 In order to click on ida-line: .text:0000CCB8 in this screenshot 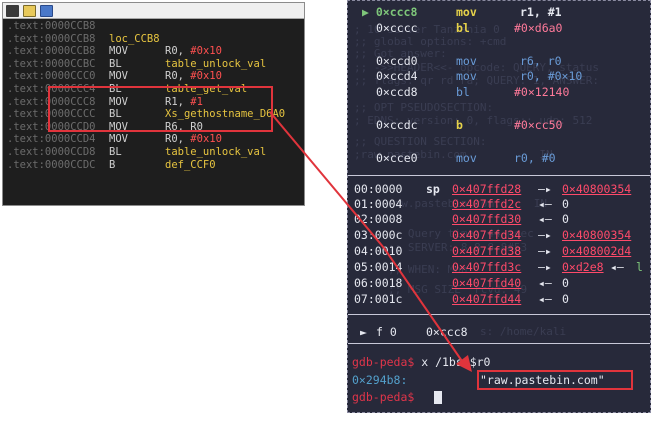, I will do `click(153, 26)`.